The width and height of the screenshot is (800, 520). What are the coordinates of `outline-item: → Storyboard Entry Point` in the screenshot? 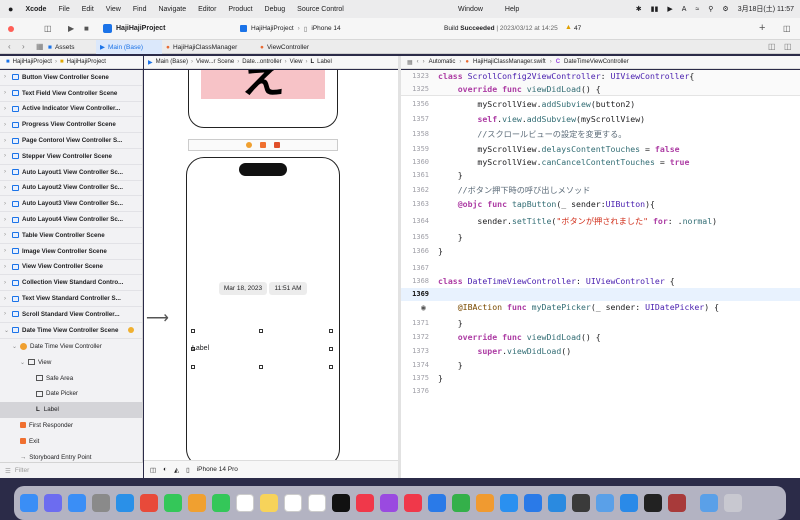 It's located at (71, 455).